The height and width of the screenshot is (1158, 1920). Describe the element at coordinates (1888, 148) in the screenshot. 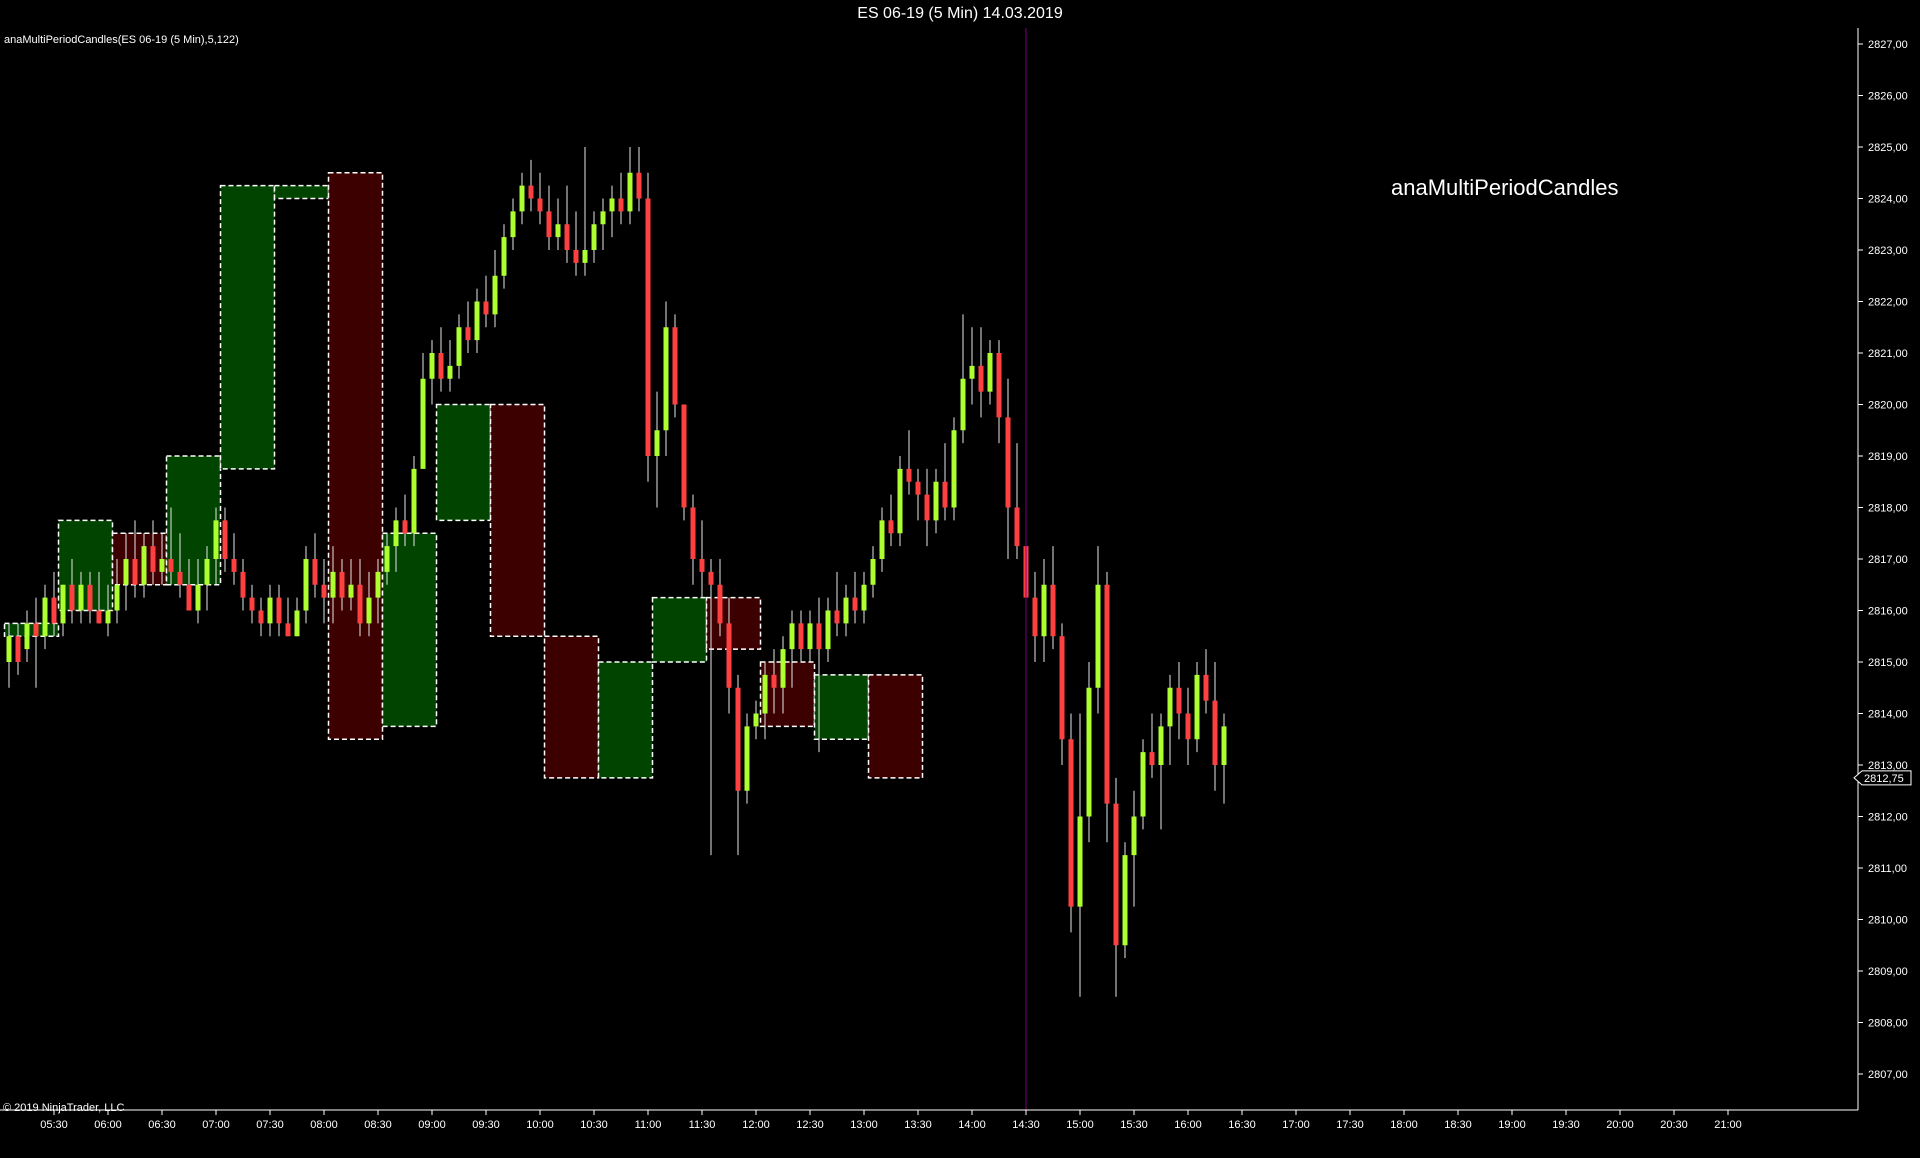

I see `price-tick-label: 2825,00` at that location.